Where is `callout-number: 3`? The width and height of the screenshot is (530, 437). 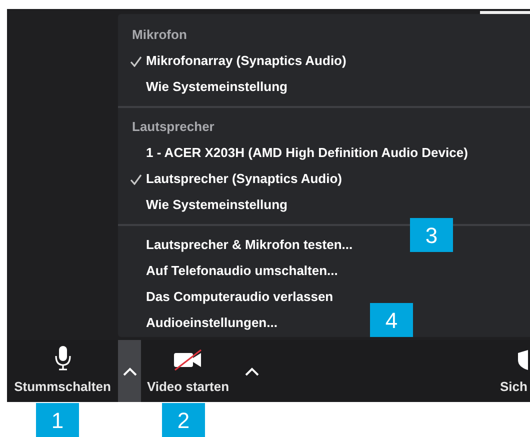 callout-number: 3 is located at coordinates (431, 235).